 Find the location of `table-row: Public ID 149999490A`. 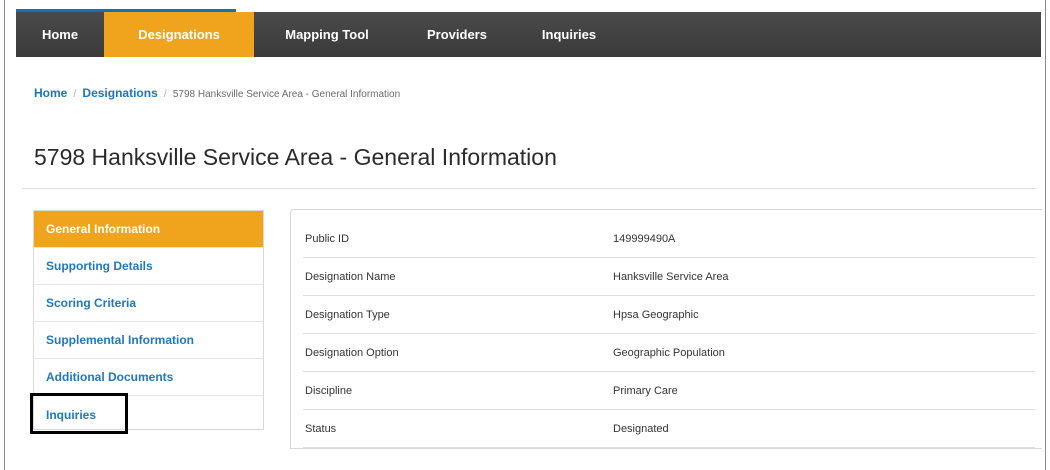

table-row: Public ID 149999490A is located at coordinates (669, 239).